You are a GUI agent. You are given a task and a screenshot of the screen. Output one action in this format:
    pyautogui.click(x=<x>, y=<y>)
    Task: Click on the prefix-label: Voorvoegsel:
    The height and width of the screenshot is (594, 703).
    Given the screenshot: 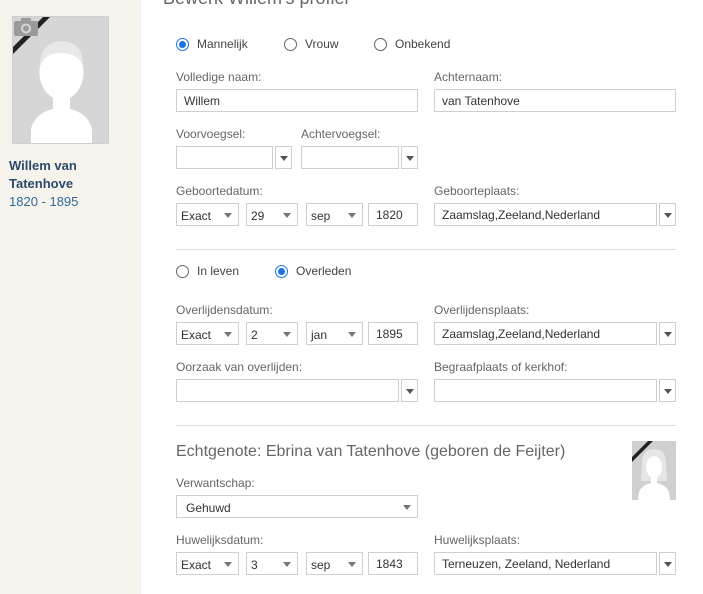 What is the action you would take?
    pyautogui.click(x=211, y=134)
    